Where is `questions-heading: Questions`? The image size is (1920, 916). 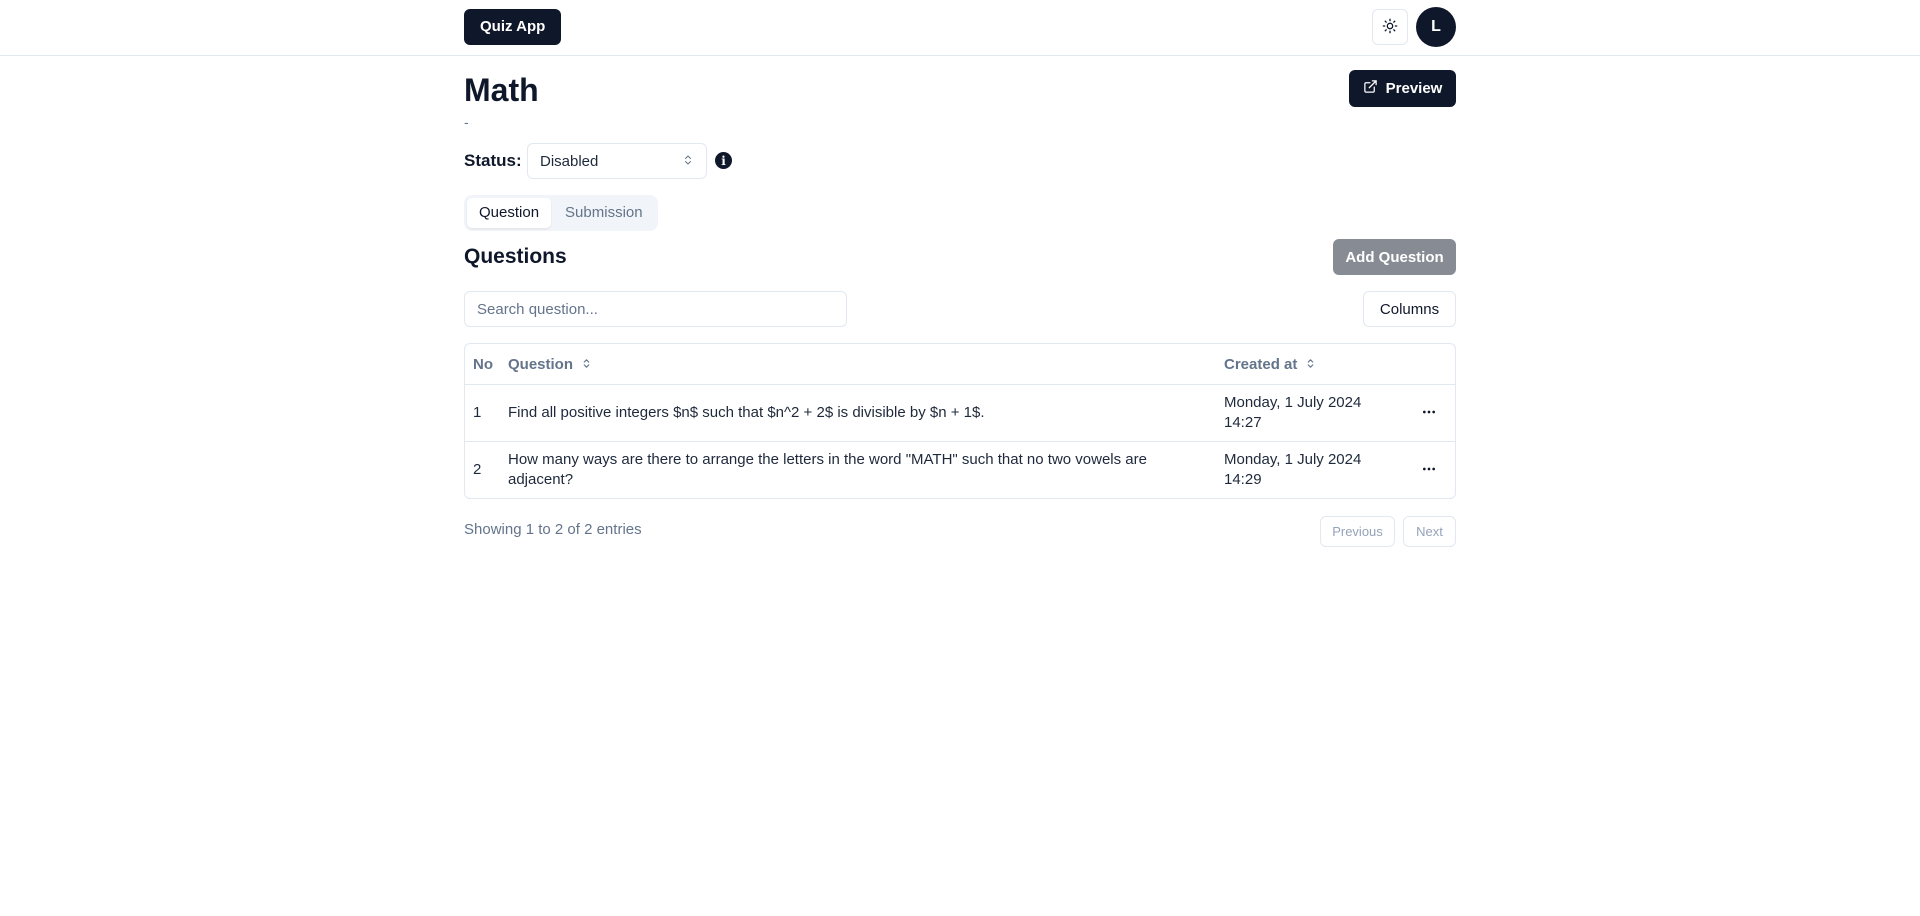
questions-heading: Questions is located at coordinates (515, 256).